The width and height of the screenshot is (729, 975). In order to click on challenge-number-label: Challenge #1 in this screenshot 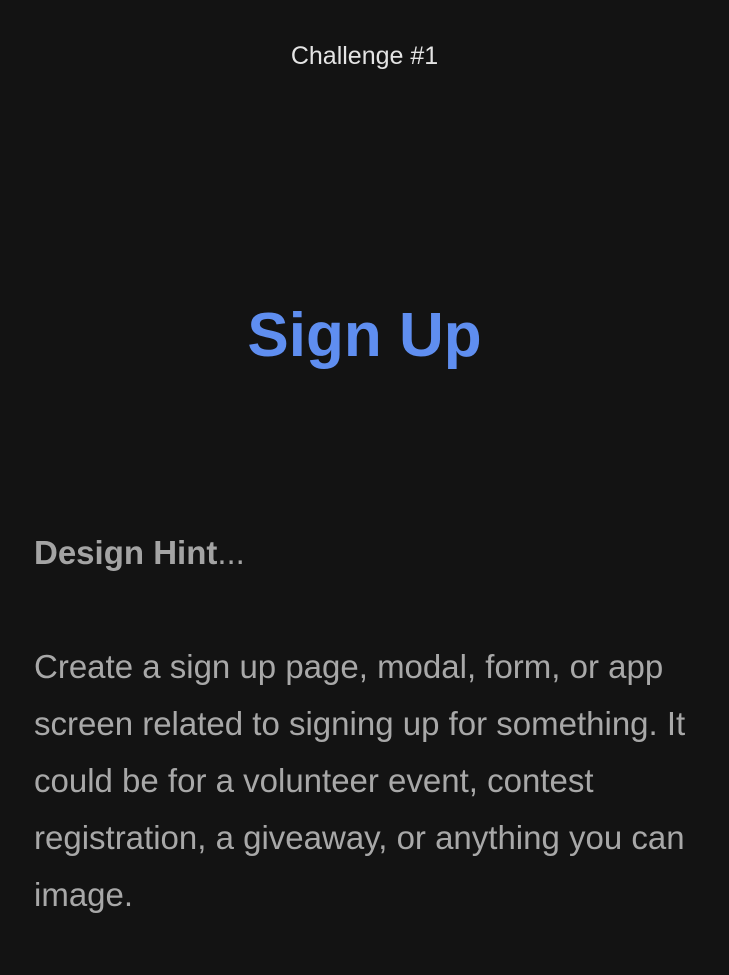, I will do `click(364, 56)`.